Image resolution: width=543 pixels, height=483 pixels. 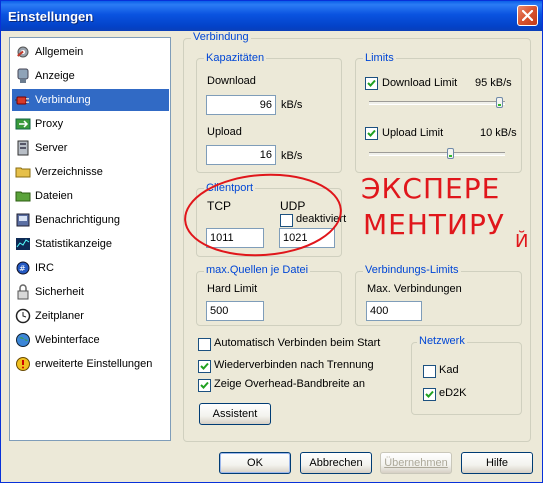 What do you see at coordinates (69, 172) in the screenshot?
I see `nav-label: Verzeichnisse` at bounding box center [69, 172].